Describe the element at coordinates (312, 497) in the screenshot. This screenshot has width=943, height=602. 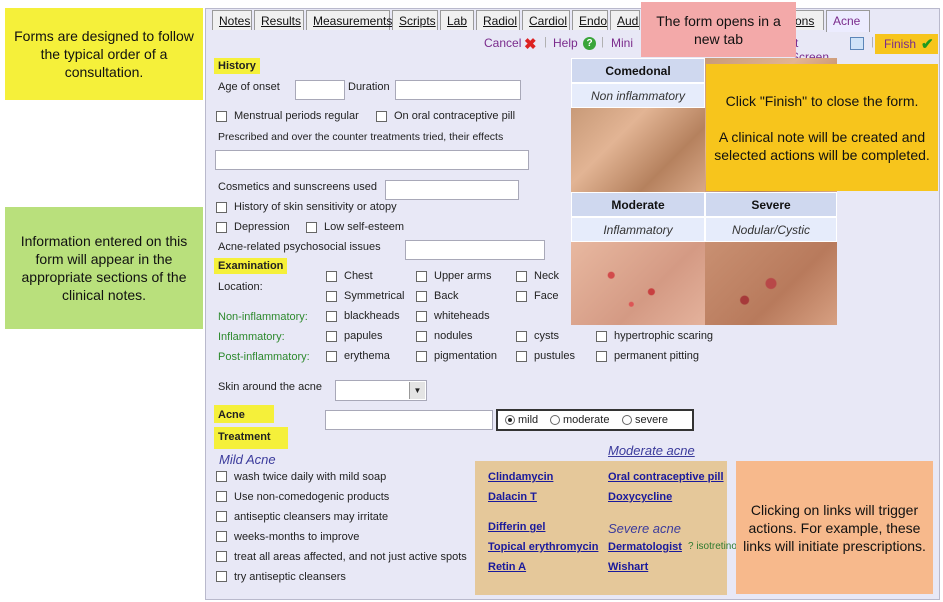
I see `mild-item-label: Use non-comedogenic products` at that location.